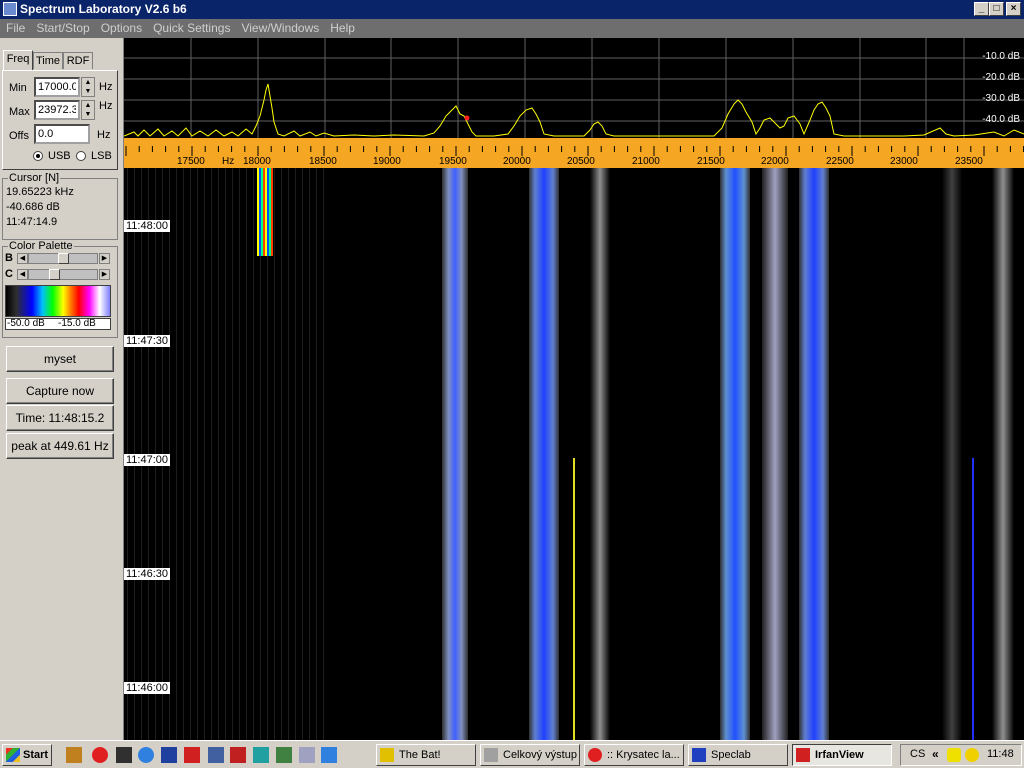 The image size is (1024, 768). Describe the element at coordinates (1001, 77) in the screenshot. I see `db-label: -20.0 dB` at that location.